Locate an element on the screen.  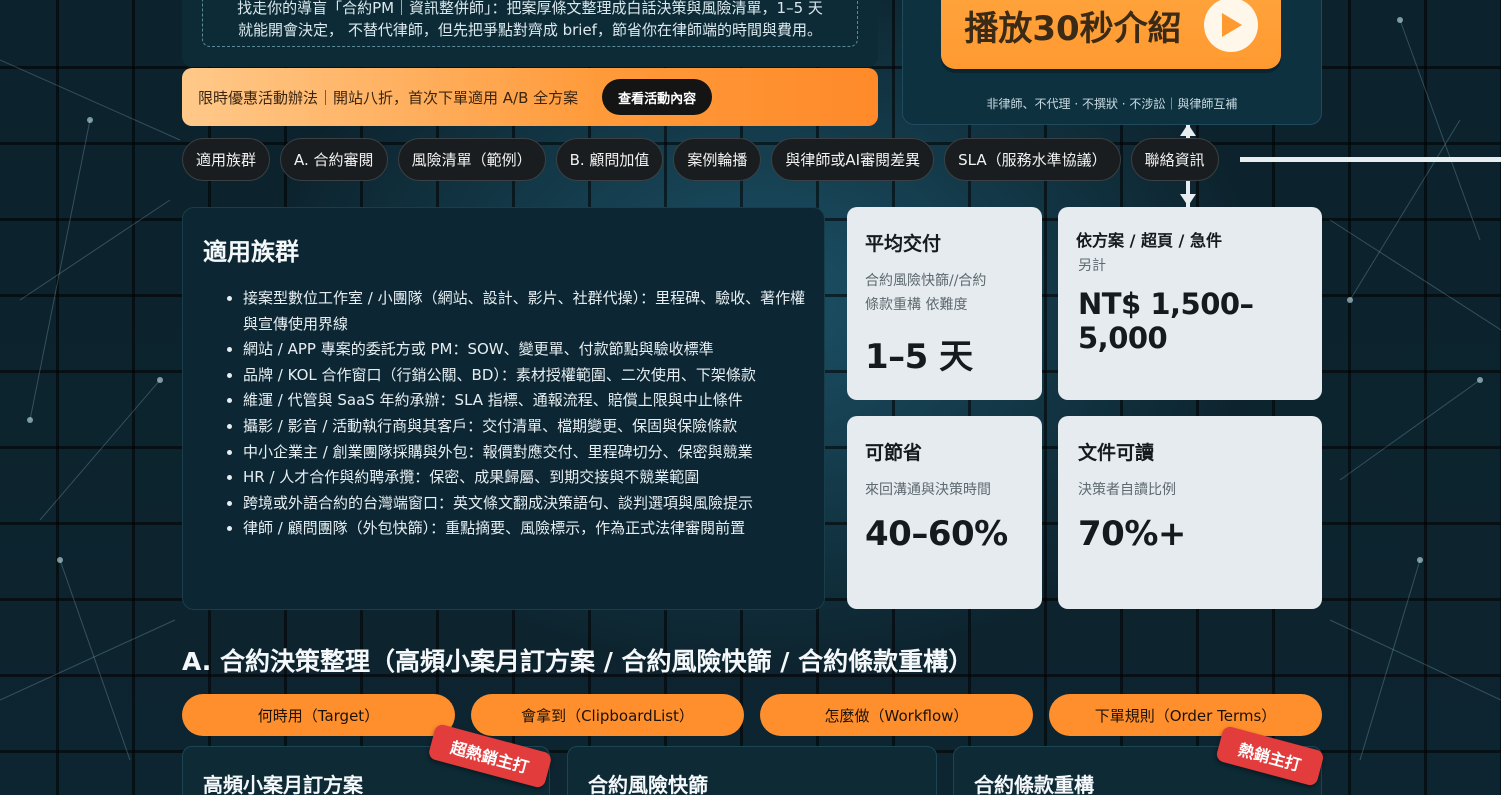
video-caption: 非律師、不代理 · 不撰狀 · 不涉訟｜與律師互補 is located at coordinates (1112, 104).